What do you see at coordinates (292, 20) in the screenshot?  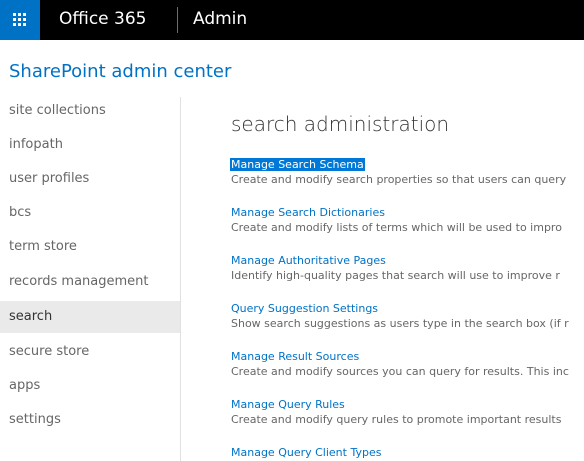 I see `suite-bar: Office 365 Admin` at bounding box center [292, 20].